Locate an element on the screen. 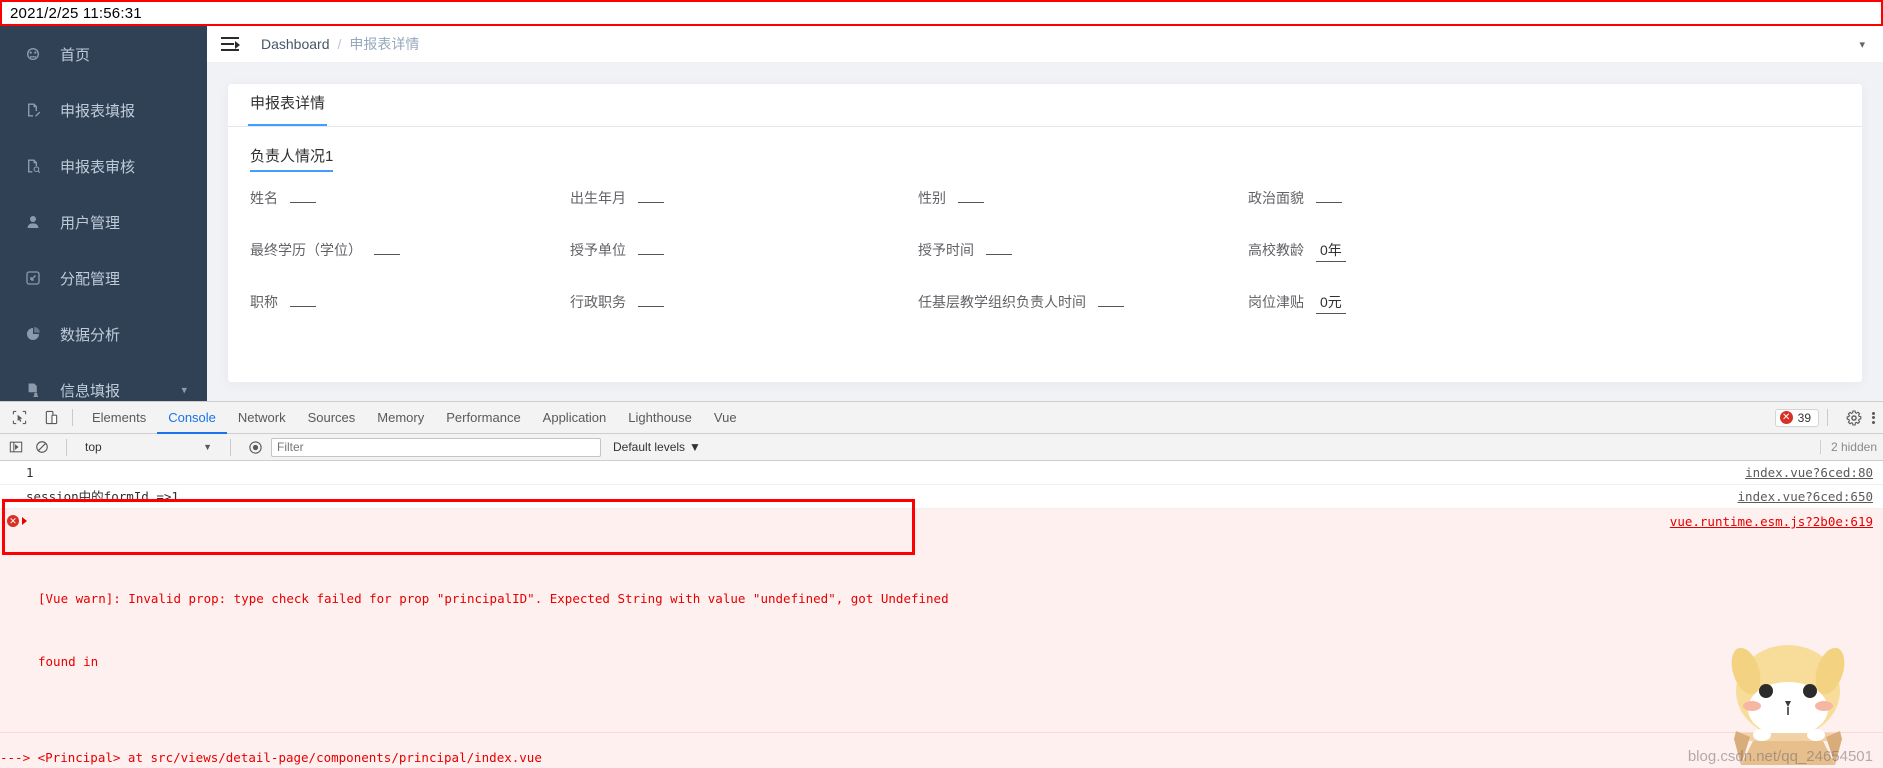 Image resolution: width=1883 pixels, height=768 pixels. sidebar-item-form-review: 申报表审核 is located at coordinates (103, 166).